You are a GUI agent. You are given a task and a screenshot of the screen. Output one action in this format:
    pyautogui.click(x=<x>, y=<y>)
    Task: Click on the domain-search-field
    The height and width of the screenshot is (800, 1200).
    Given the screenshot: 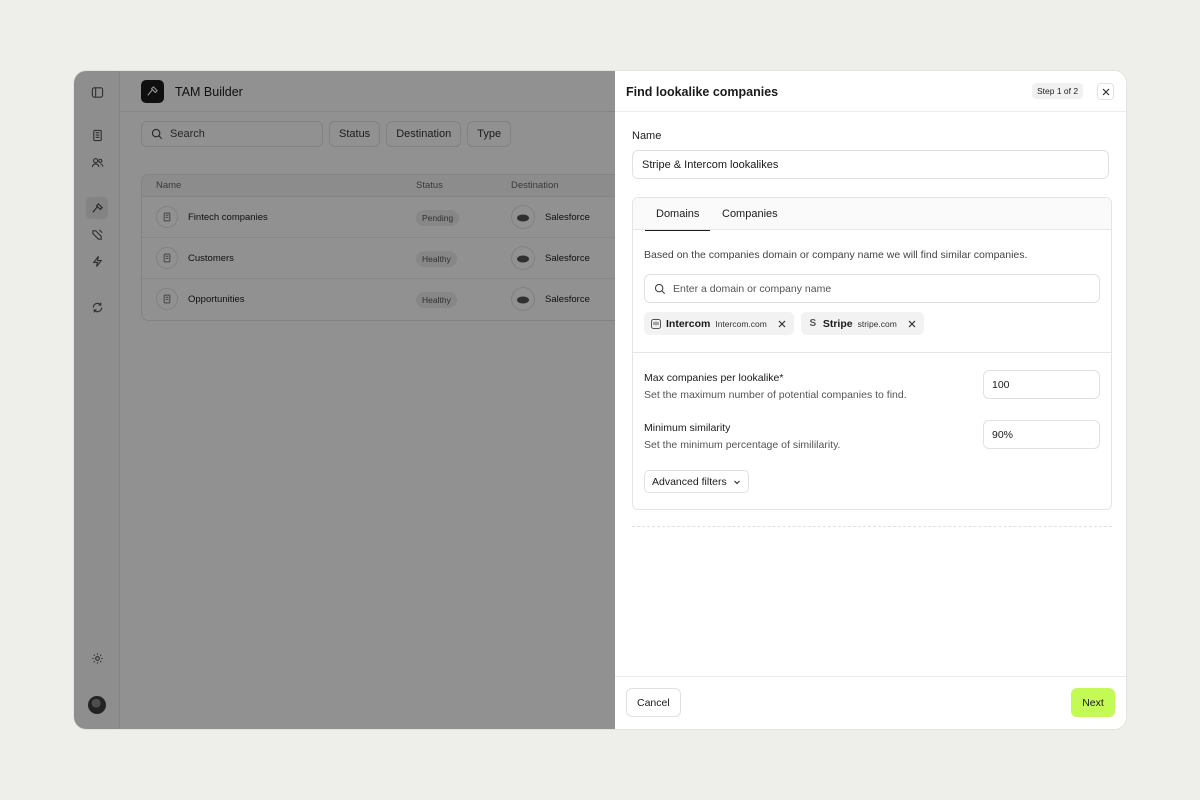 What is the action you would take?
    pyautogui.click(x=872, y=288)
    